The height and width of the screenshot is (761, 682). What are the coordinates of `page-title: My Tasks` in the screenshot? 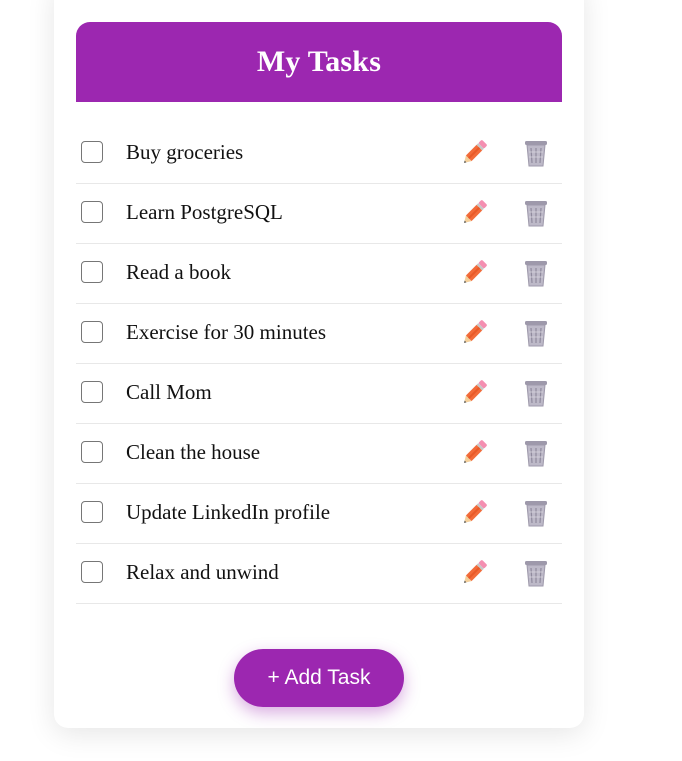 It's located at (319, 61).